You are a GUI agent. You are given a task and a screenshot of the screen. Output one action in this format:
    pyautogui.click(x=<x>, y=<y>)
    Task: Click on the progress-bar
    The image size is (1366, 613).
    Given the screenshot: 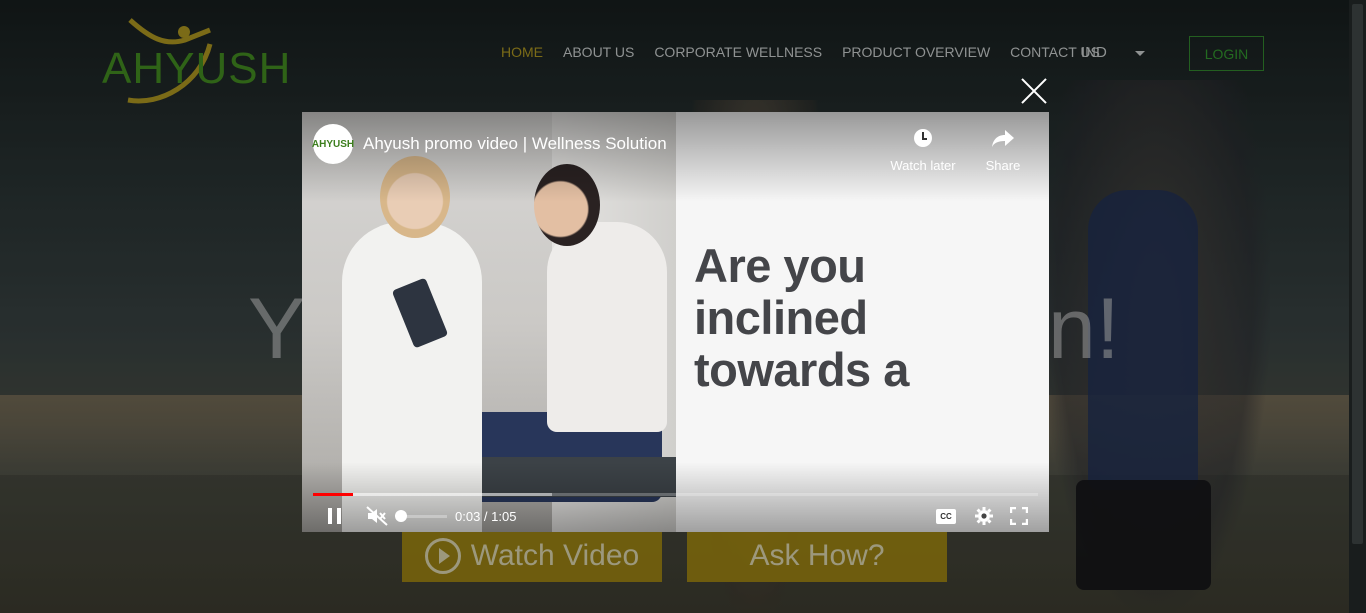 What is the action you would take?
    pyautogui.click(x=675, y=494)
    